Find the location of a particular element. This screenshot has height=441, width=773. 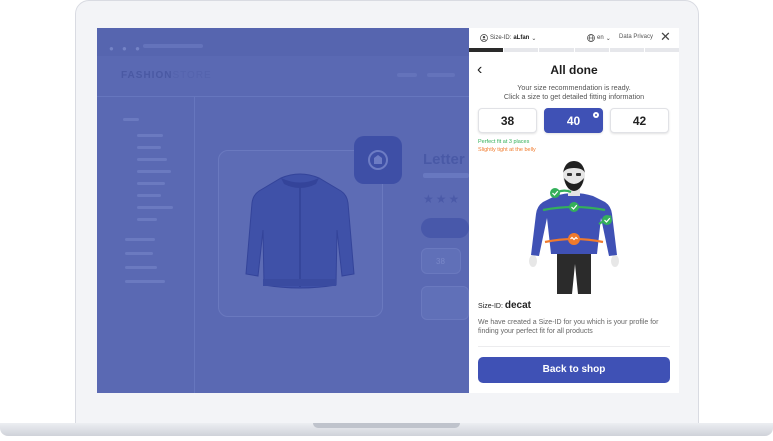

size-button-38: 38 is located at coordinates (507, 120).